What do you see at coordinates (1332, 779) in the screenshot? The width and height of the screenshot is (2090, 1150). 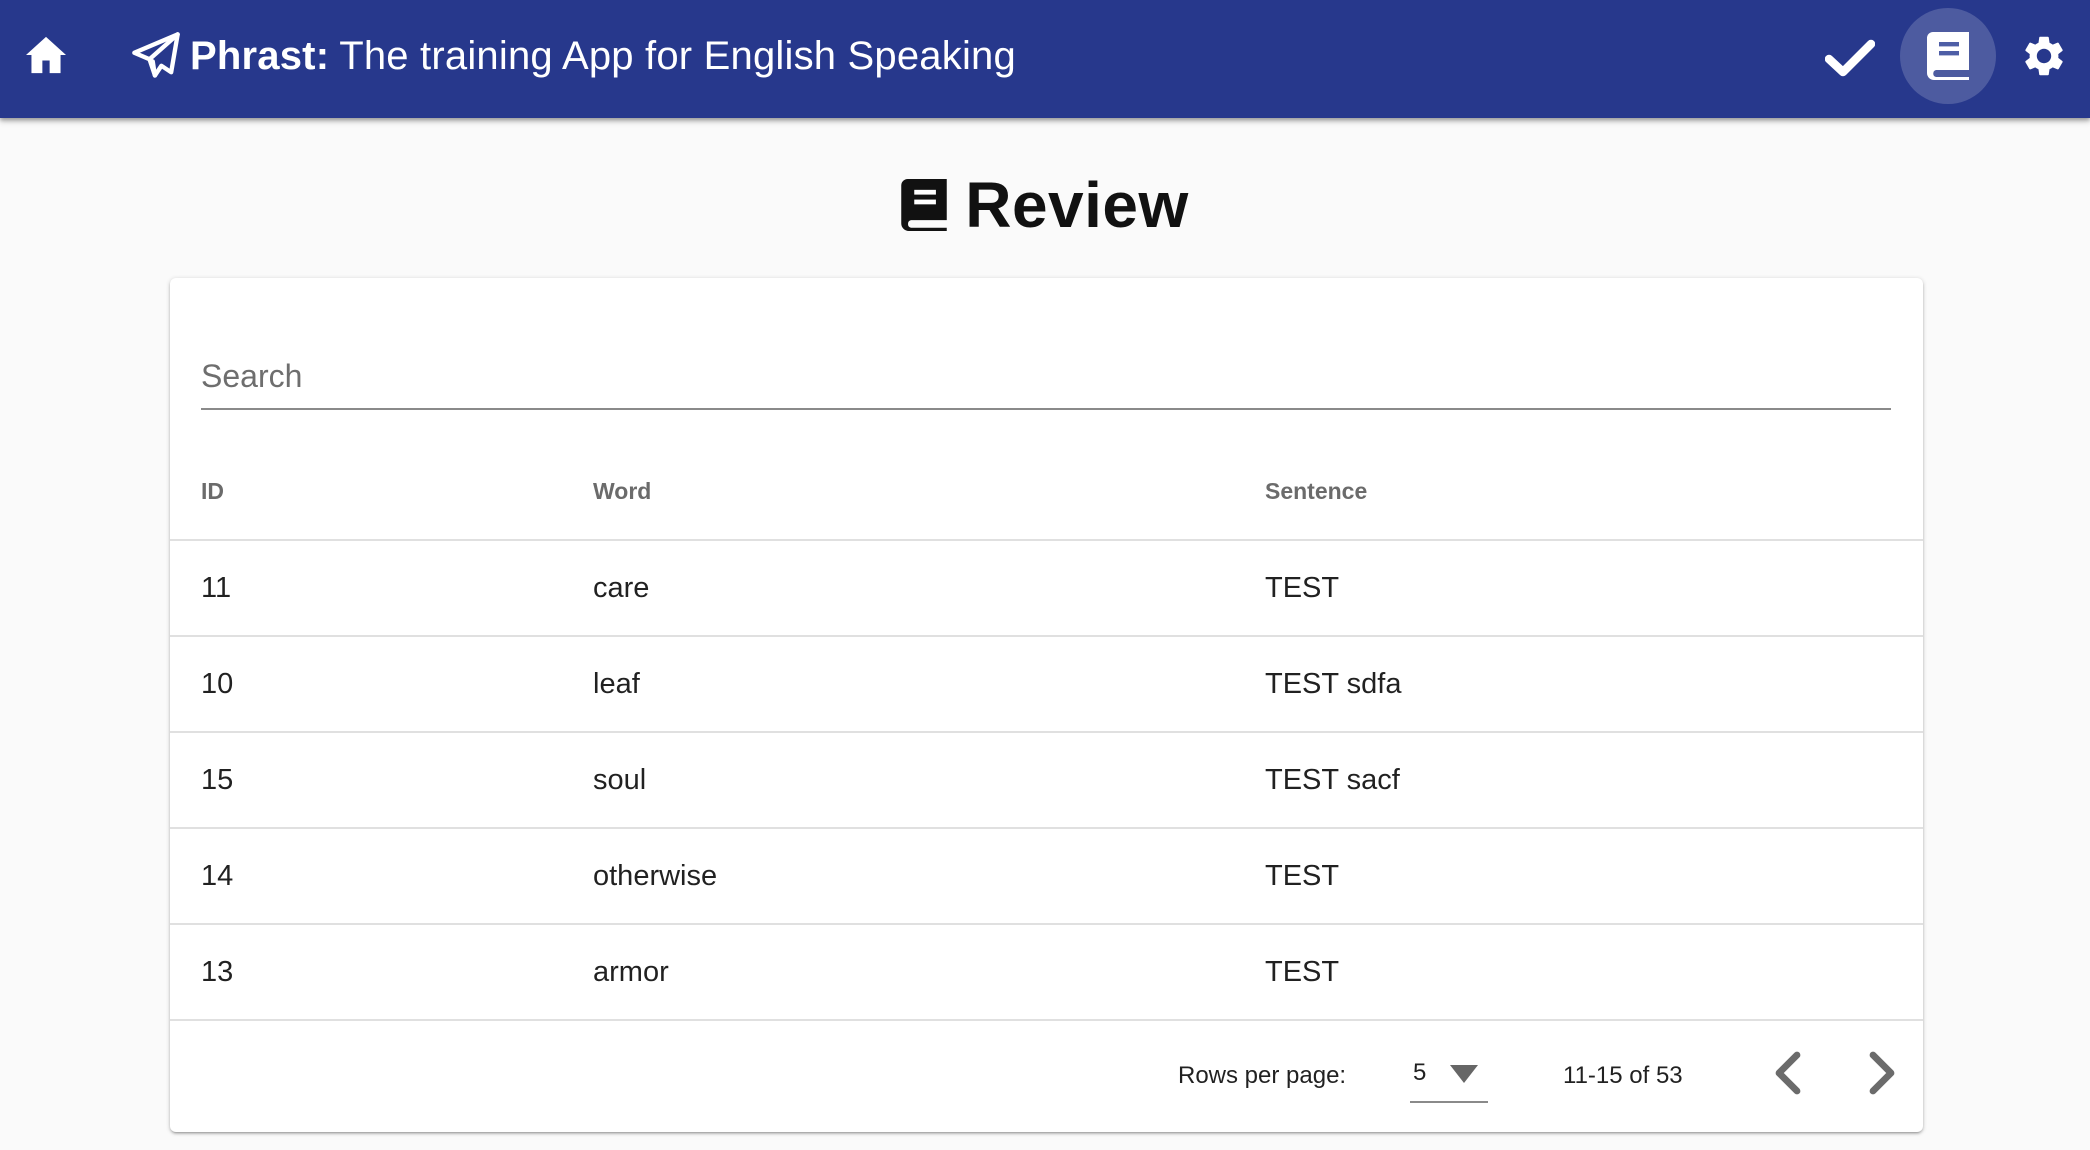 I see `cell-sentence: TEST sacf` at bounding box center [1332, 779].